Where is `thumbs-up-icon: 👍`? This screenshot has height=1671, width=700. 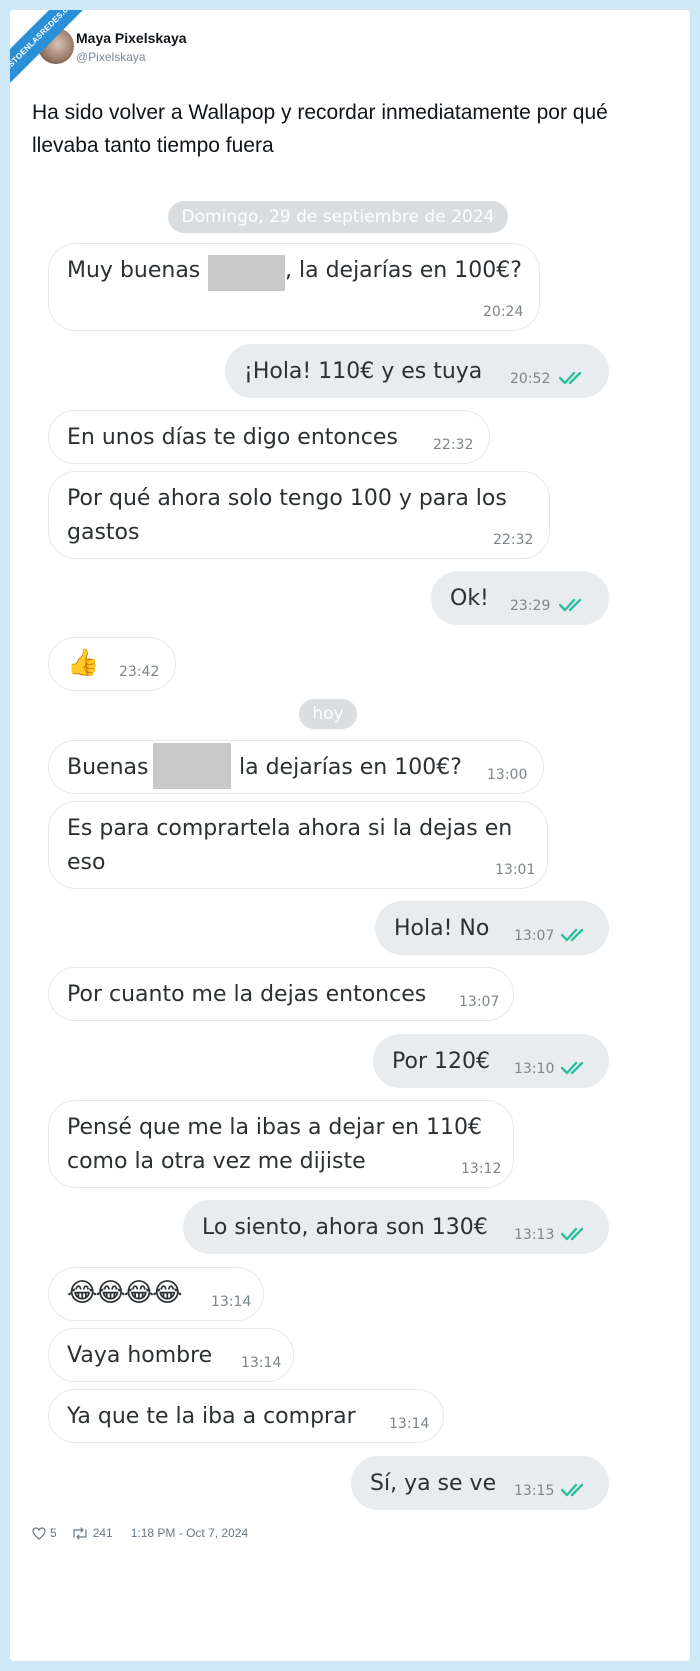 thumbs-up-icon: 👍 is located at coordinates (83, 663).